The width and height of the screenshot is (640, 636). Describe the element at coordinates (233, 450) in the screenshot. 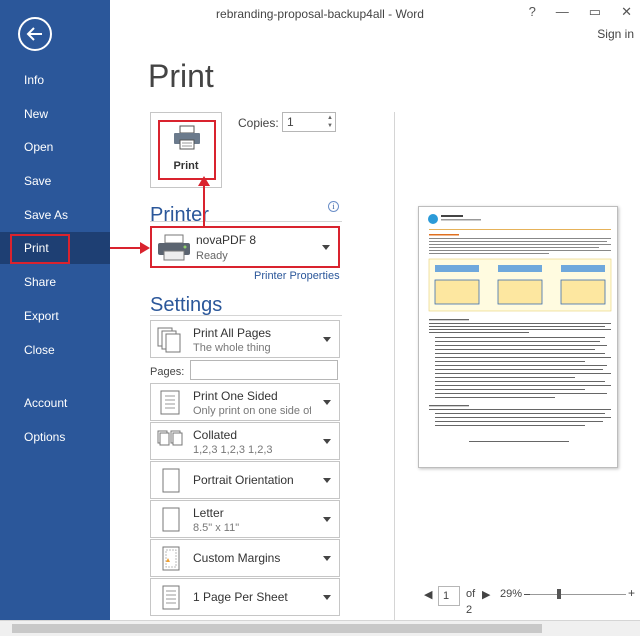

I see `collate-desc: 1,2,3 1,2,3 1,2,3` at that location.